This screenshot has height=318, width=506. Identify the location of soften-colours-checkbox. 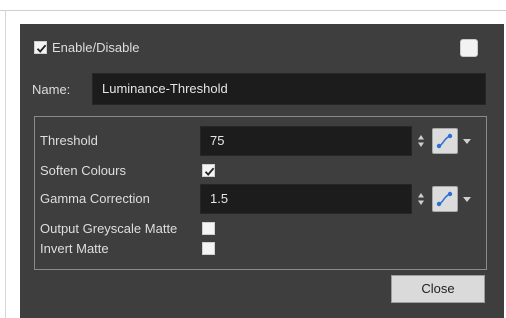
(208, 170).